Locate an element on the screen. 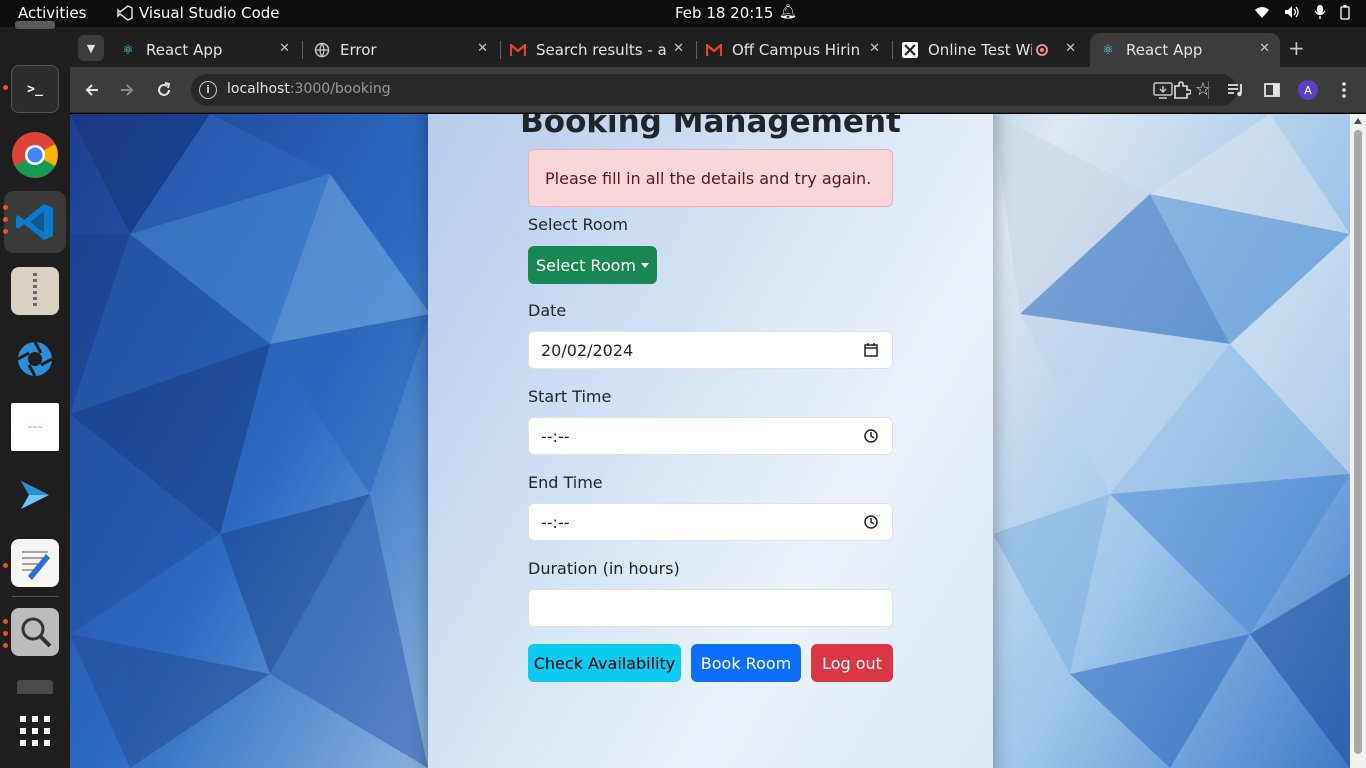  arrow-right-icon is located at coordinates (127, 90).